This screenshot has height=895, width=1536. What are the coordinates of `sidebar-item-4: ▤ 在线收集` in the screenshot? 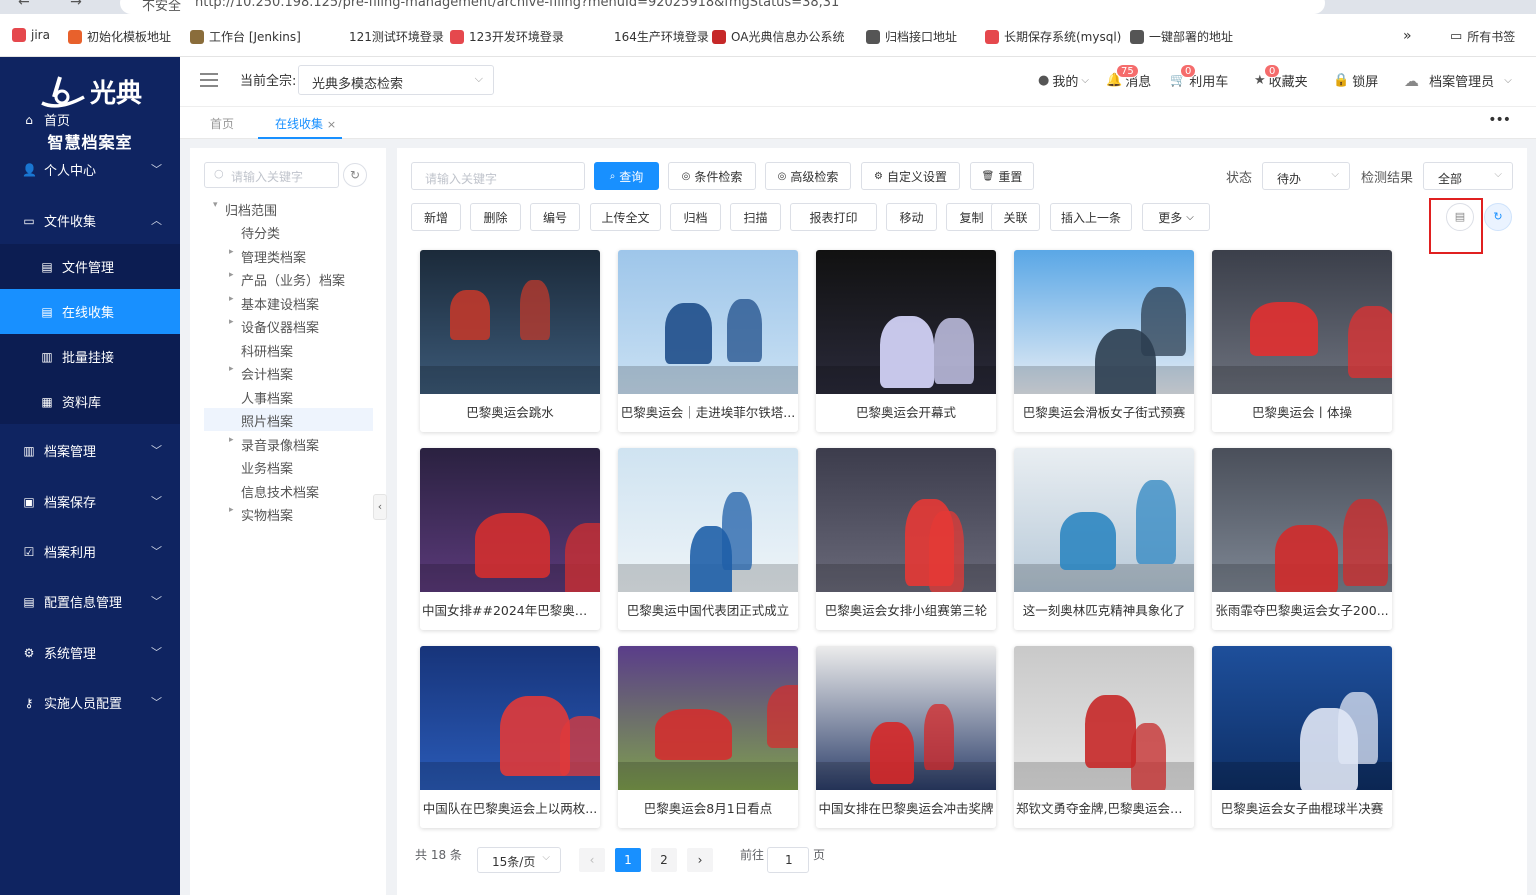 It's located at (90, 311).